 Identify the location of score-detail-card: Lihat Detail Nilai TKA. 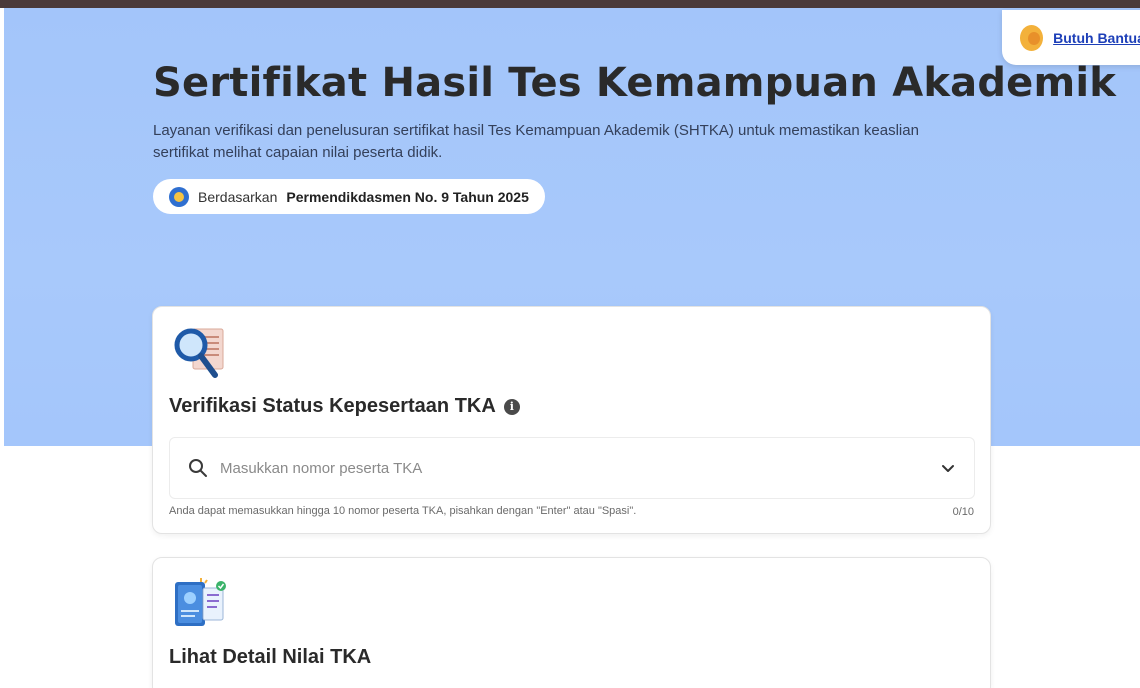
(571, 622).